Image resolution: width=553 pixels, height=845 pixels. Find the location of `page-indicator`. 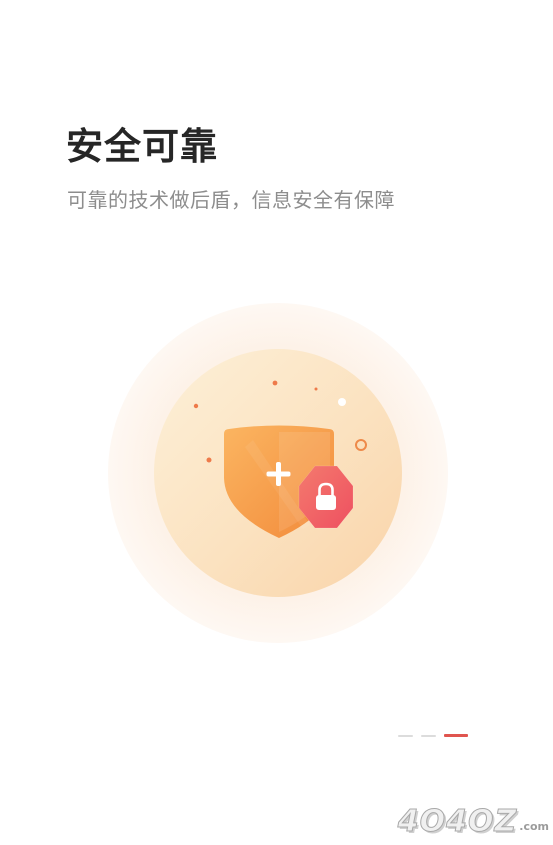

page-indicator is located at coordinates (433, 735).